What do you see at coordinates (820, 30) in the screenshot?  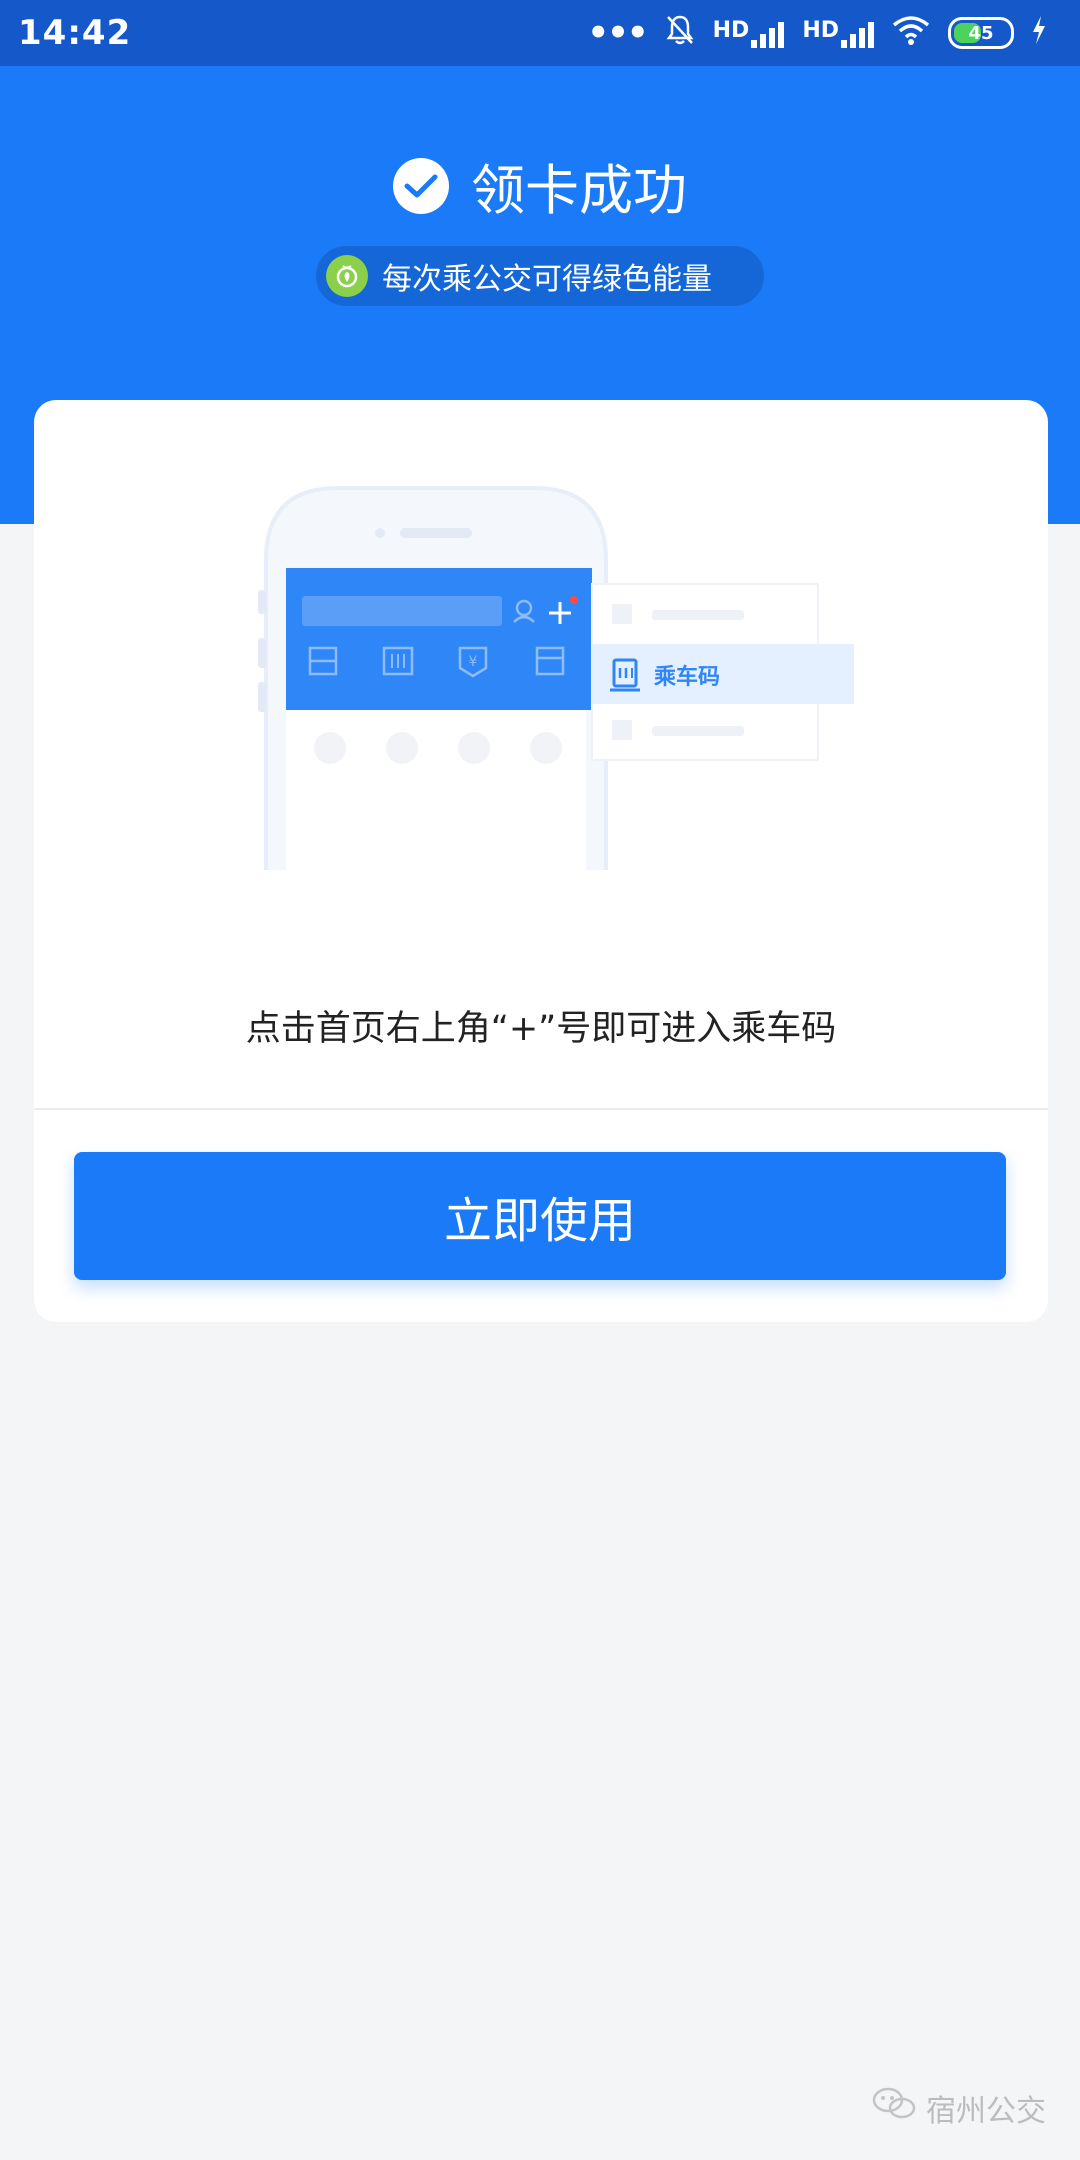 I see `network-label-2: HD` at bounding box center [820, 30].